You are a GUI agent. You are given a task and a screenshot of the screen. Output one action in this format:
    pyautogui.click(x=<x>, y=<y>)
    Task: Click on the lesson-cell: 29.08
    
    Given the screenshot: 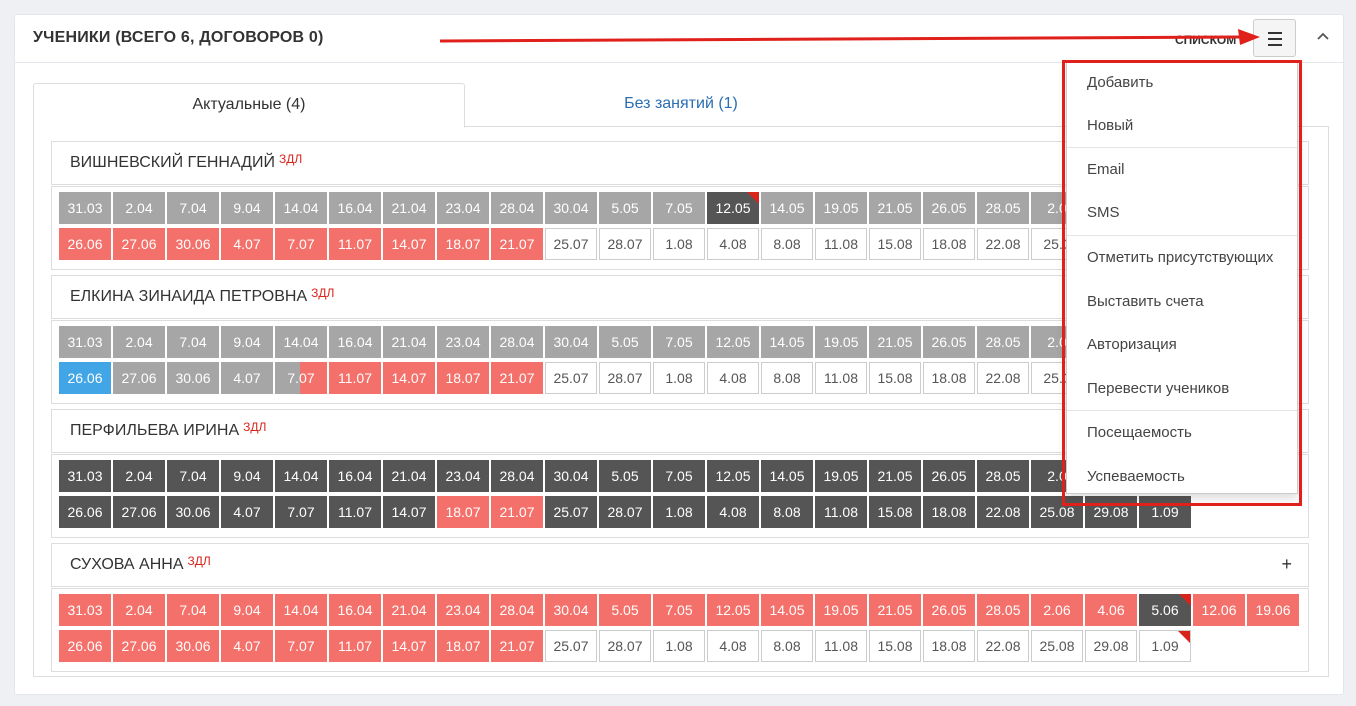 What is the action you would take?
    pyautogui.click(x=1111, y=512)
    